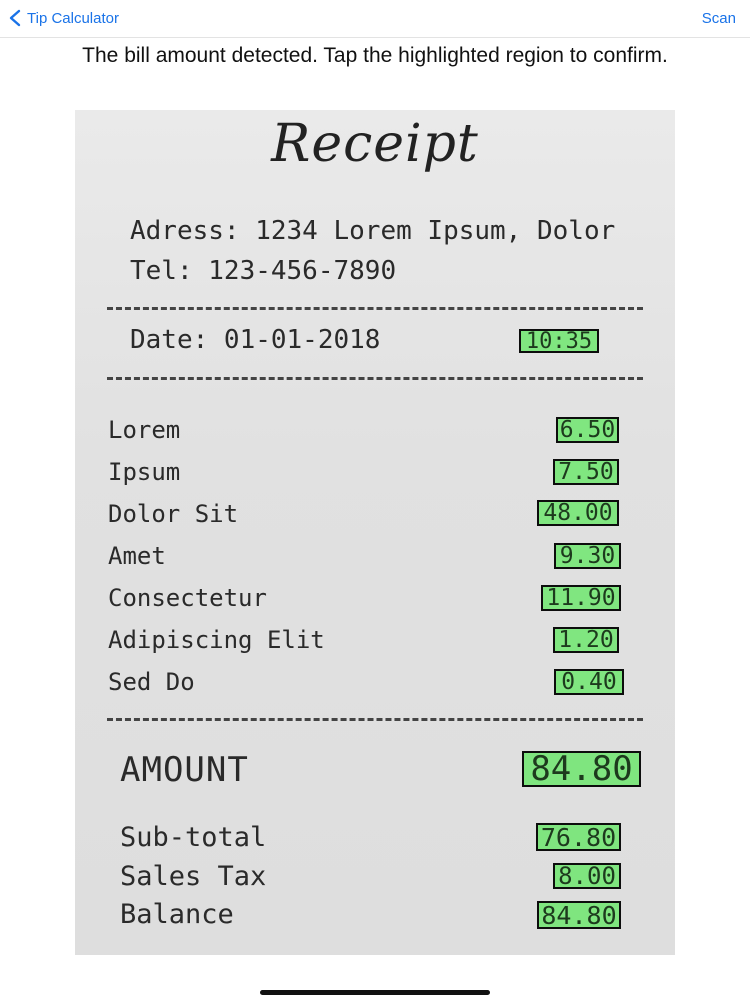 Image resolution: width=750 pixels, height=1000 pixels. I want to click on amount-highlight: 84.80, so click(581, 769).